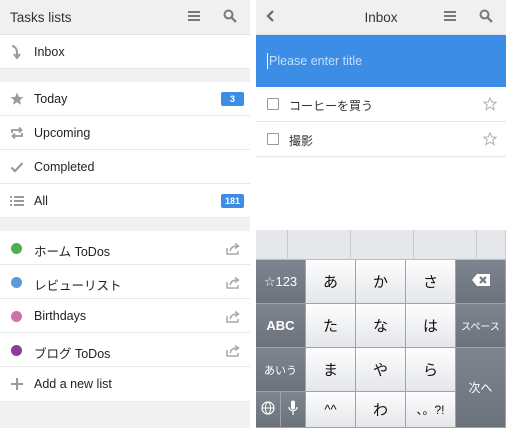  I want to click on mic-key, so click(293, 410).